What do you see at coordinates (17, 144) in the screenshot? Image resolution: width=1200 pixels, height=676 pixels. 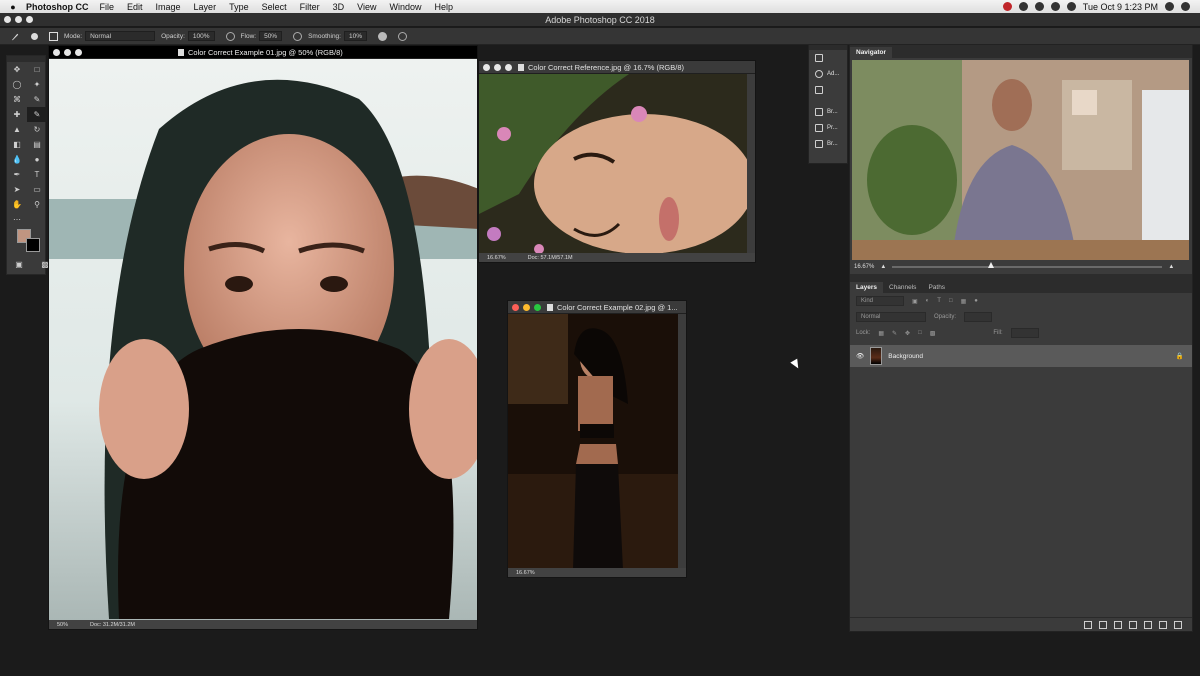 I see `eraser-icon: ◧` at bounding box center [17, 144].